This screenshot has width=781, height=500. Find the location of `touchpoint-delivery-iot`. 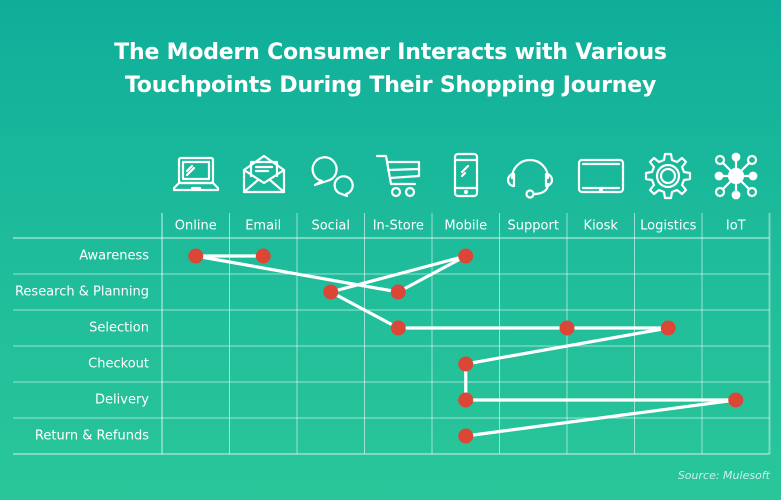

touchpoint-delivery-iot is located at coordinates (736, 400).